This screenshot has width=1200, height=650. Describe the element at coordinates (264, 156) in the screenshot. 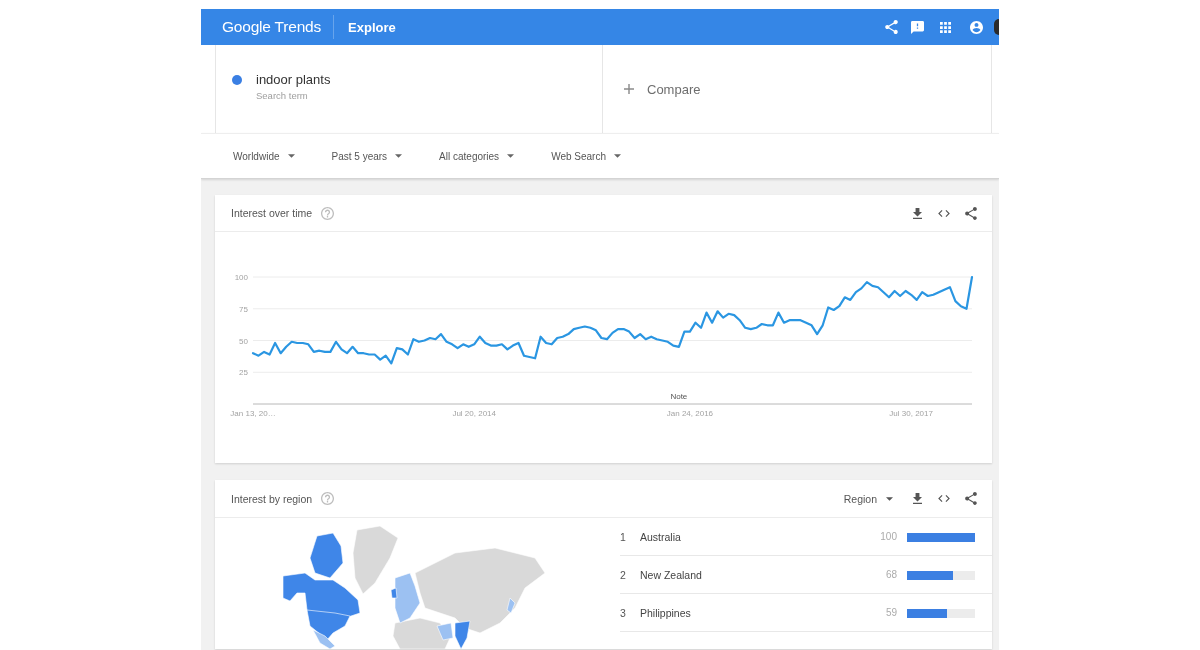

I see `filter-dropdown: Worldwide` at that location.